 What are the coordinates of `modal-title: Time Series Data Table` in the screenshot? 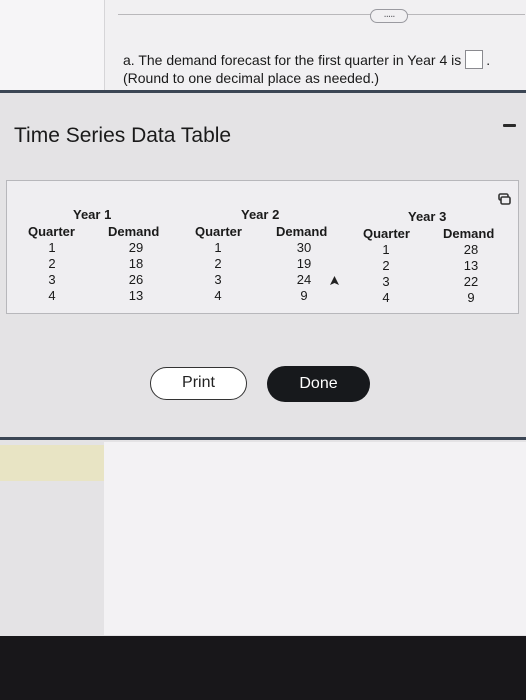 It's located at (123, 135).